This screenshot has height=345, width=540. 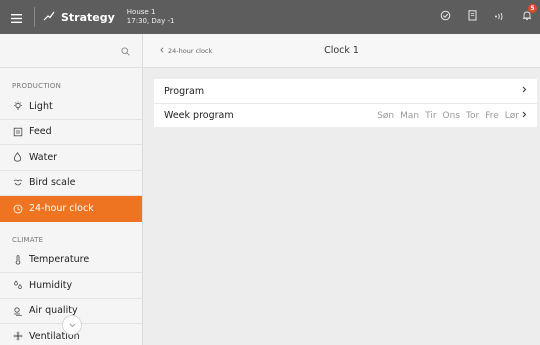 What do you see at coordinates (37, 86) in the screenshot?
I see `group-label-production: PRODUCTION` at bounding box center [37, 86].